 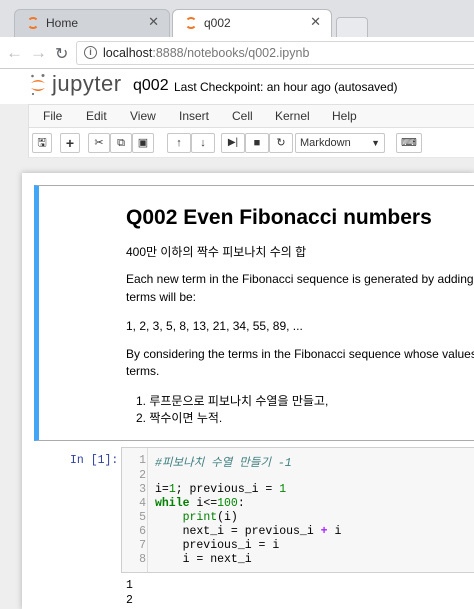 What do you see at coordinates (200, 503) in the screenshot?
I see `code-line: while i<=100:` at bounding box center [200, 503].